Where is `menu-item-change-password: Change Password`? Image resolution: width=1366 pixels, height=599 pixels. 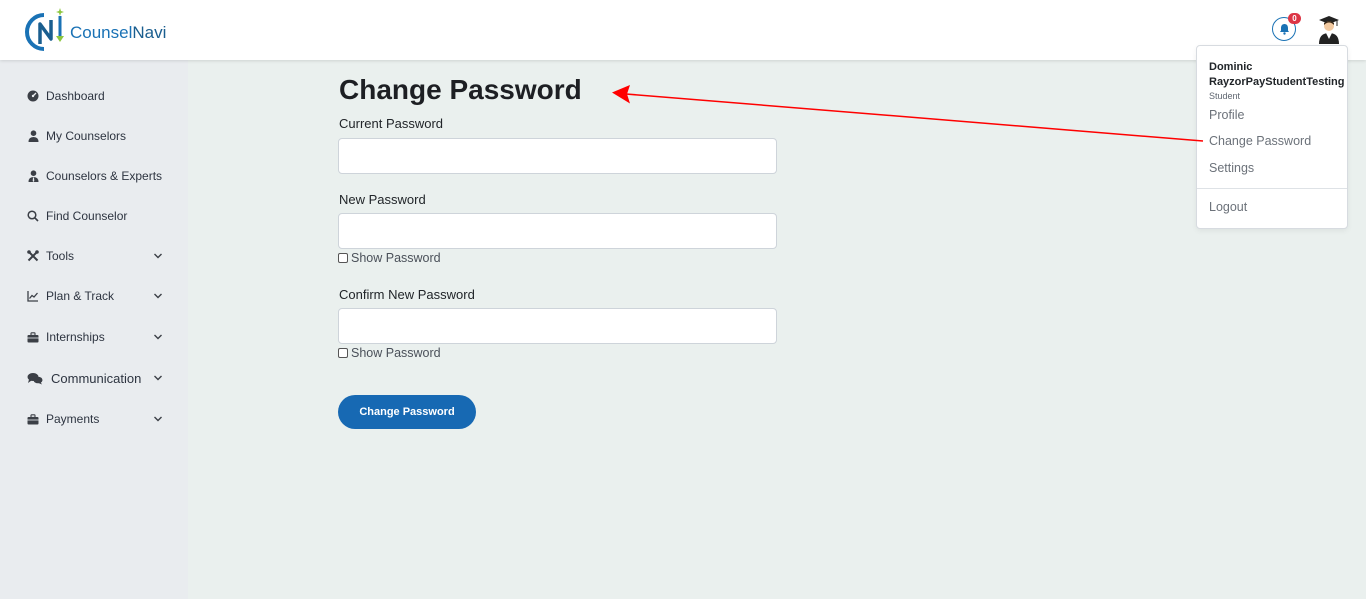 menu-item-change-password: Change Password is located at coordinates (1260, 141).